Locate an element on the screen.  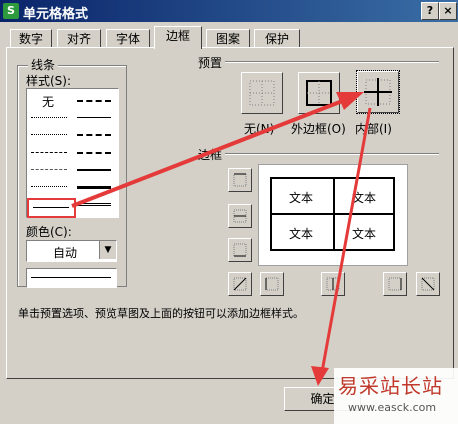
watermark: 易采站长站 www.easck.com is located at coordinates (396, 396).